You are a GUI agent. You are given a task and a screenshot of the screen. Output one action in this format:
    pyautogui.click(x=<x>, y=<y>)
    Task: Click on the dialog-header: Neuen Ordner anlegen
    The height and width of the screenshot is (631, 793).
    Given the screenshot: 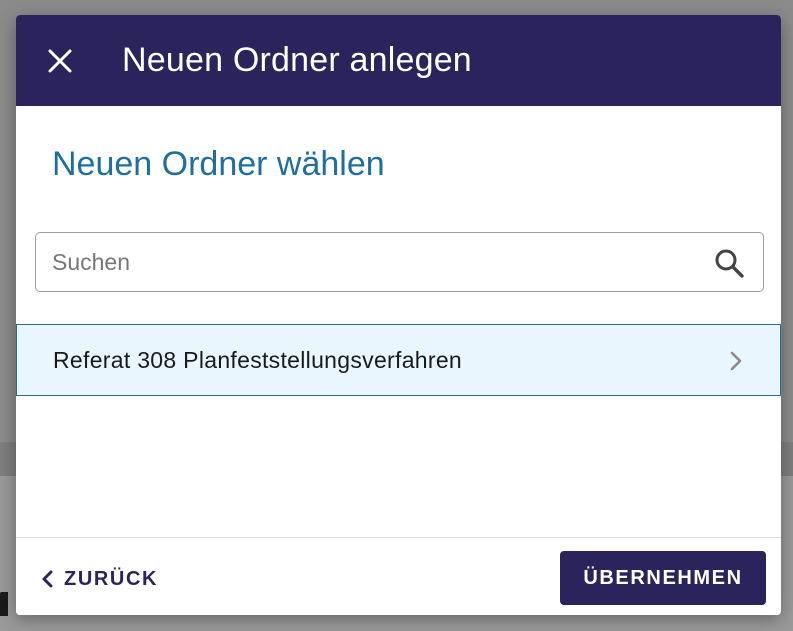 What is the action you would take?
    pyautogui.click(x=398, y=60)
    